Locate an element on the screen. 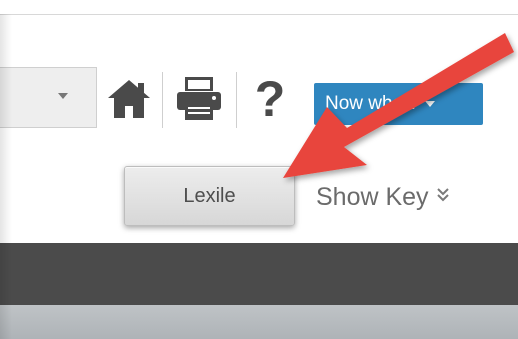  toolbar-dropdown is located at coordinates (48, 97).